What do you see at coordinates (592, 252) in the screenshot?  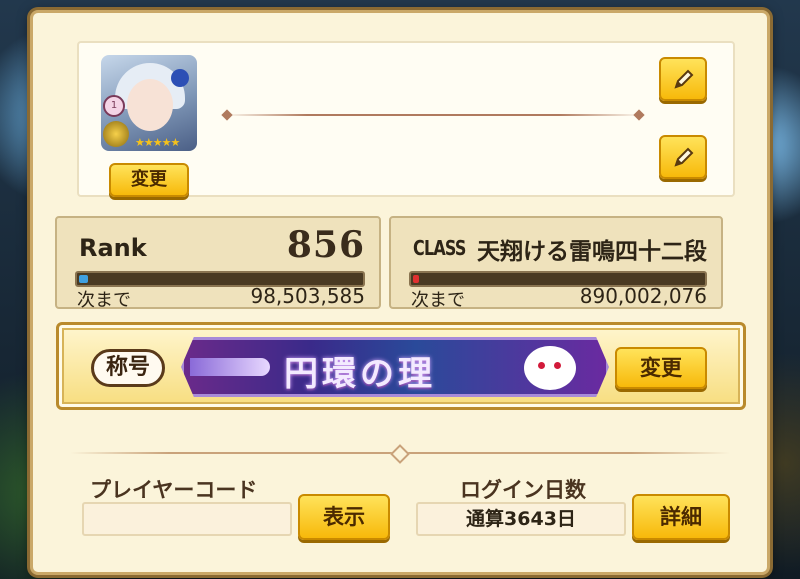 I see `class-name: 天翔ける雷鳴四十二段` at bounding box center [592, 252].